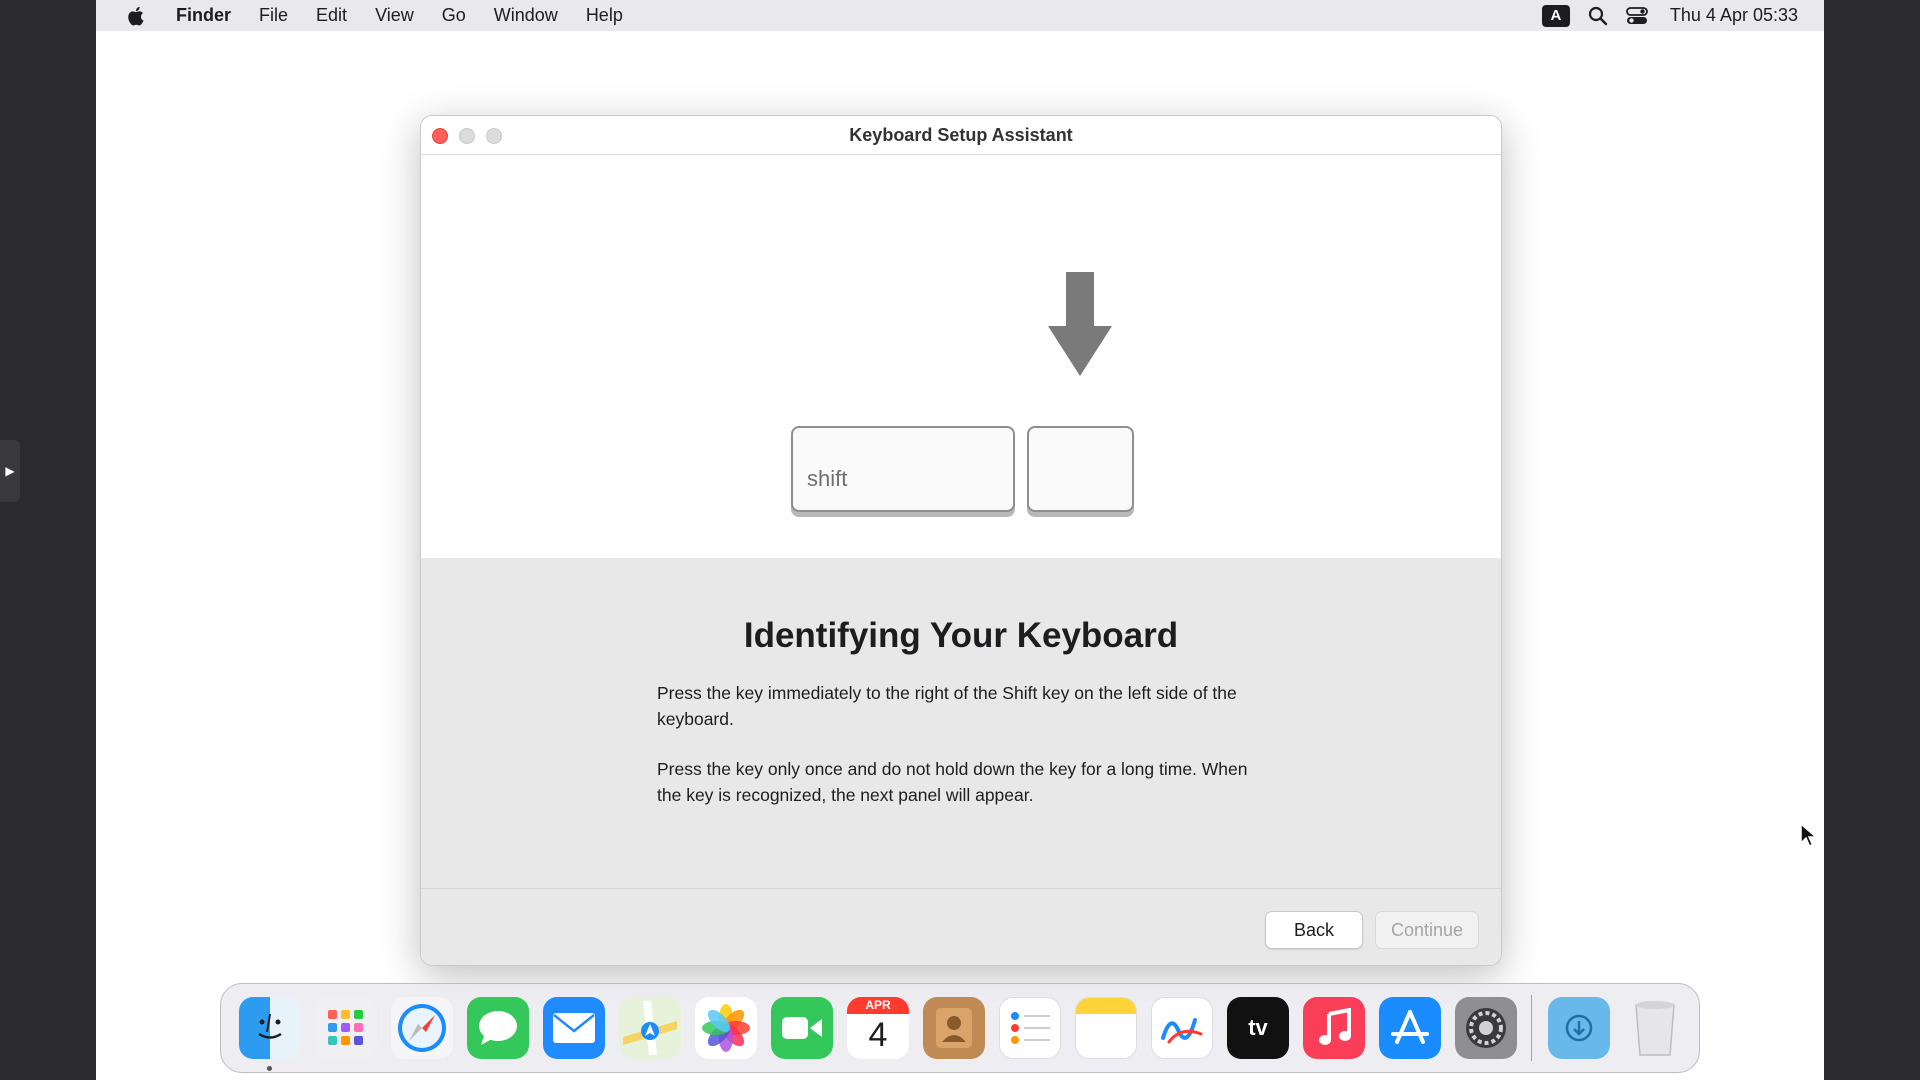  I want to click on menu-clock: Thu 4 Apr 05:33, so click(1734, 15).